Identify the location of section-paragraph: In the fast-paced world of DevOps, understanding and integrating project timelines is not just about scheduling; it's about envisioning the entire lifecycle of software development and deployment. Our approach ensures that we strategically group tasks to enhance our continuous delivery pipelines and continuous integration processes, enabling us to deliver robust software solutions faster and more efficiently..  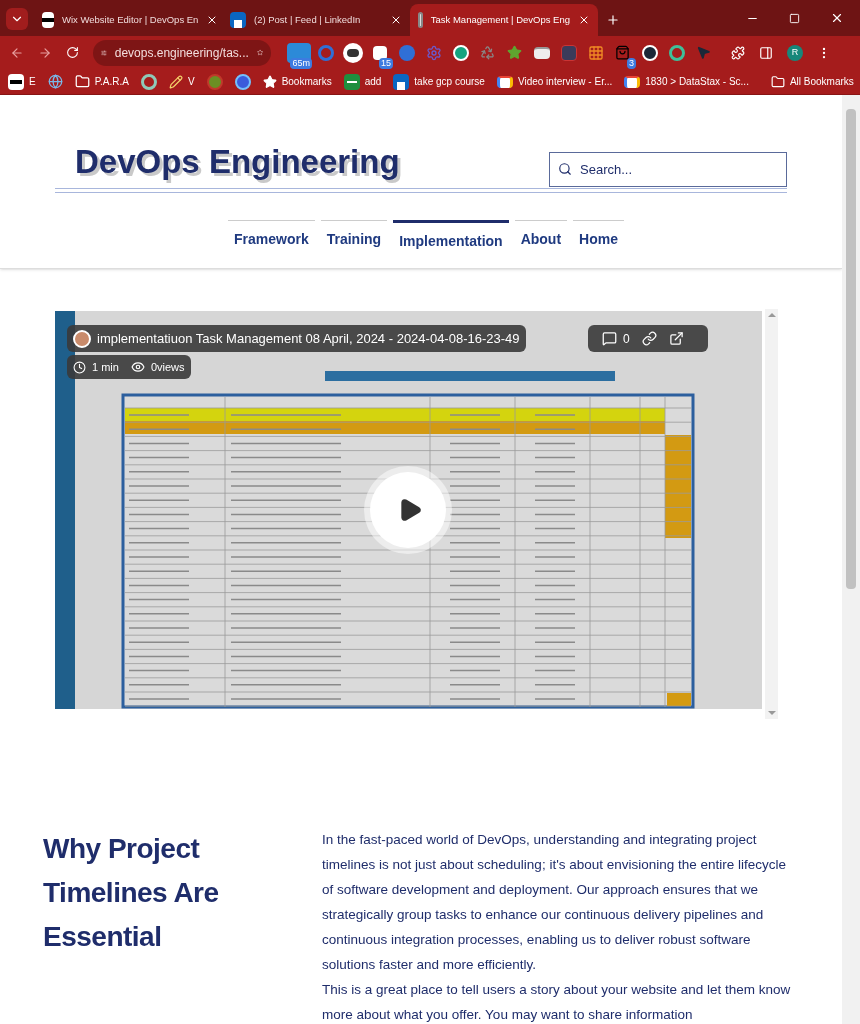
(555, 902).